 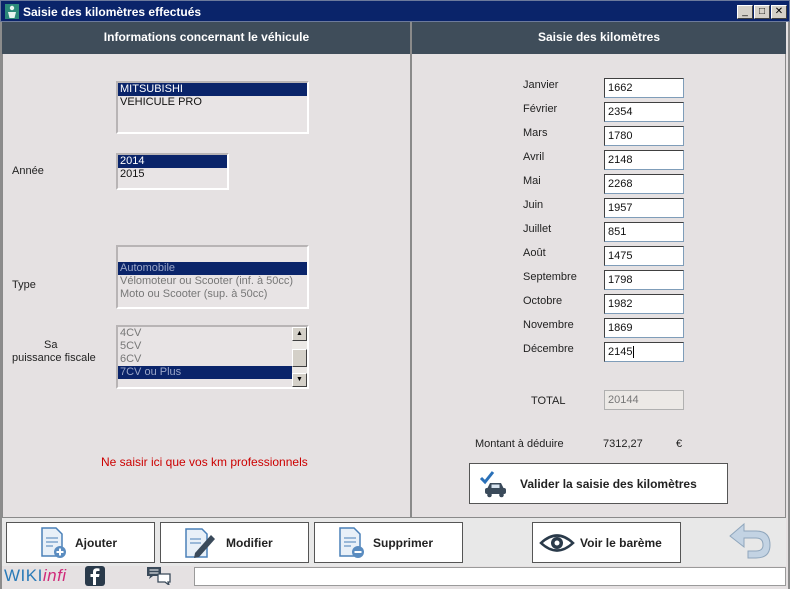 I want to click on month-label-january: Janvier, so click(x=541, y=85).